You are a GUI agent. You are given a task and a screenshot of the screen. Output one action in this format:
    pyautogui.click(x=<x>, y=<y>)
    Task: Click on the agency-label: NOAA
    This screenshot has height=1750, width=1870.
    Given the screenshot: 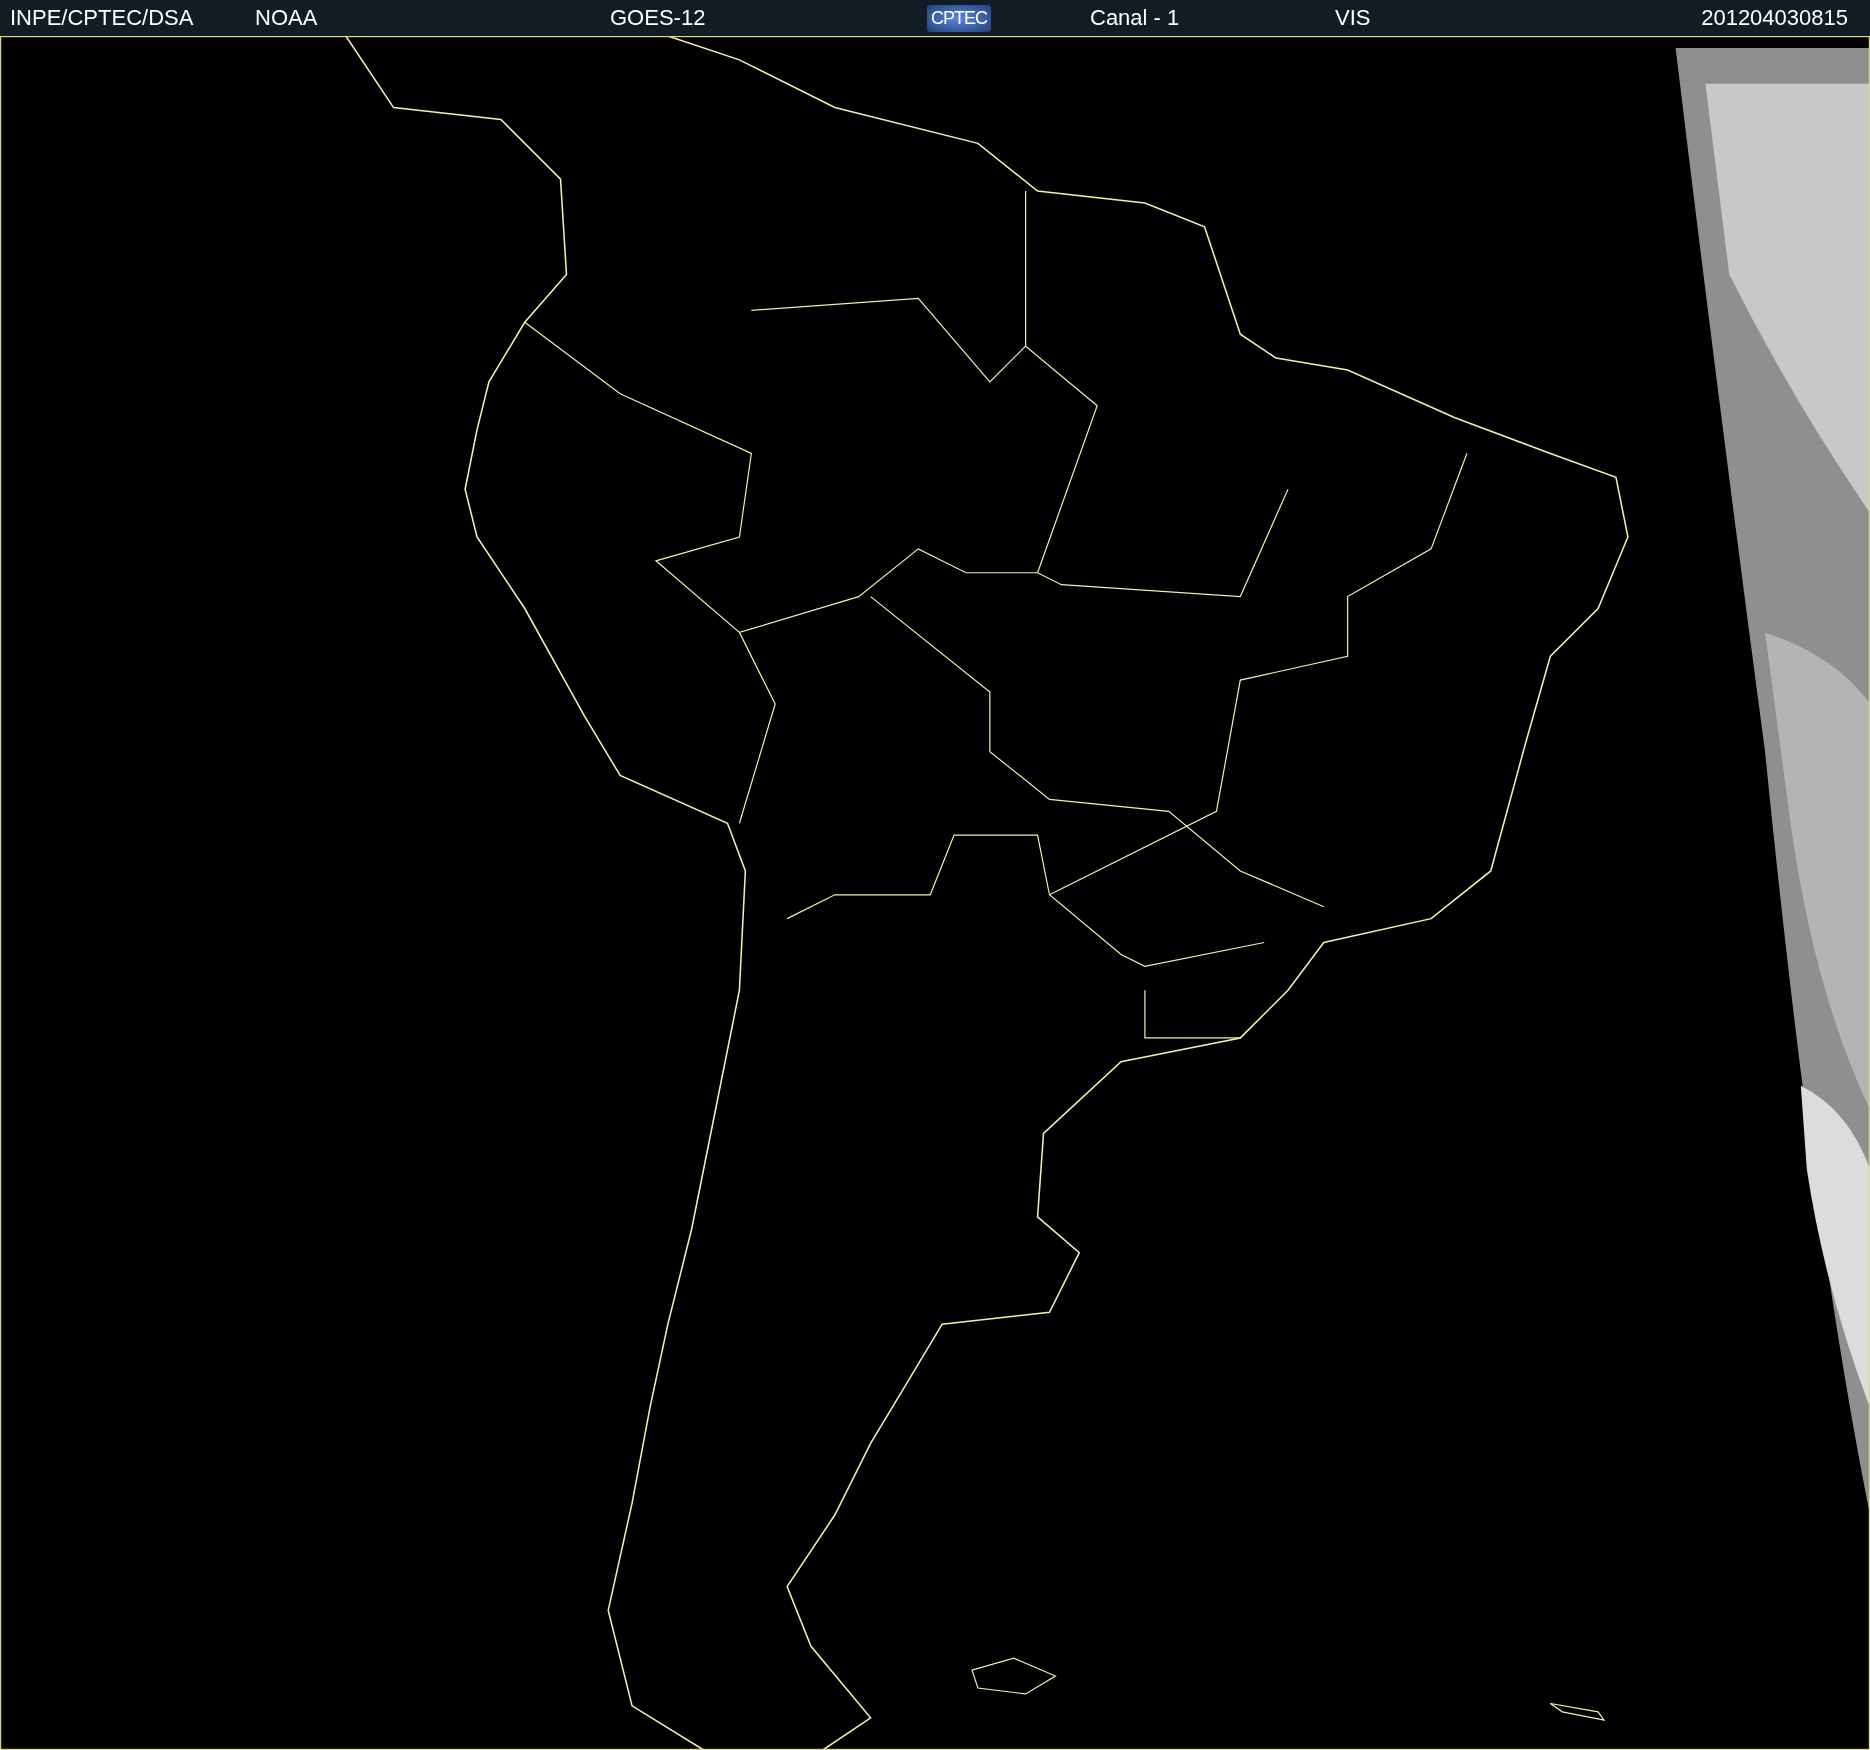 What is the action you would take?
    pyautogui.click(x=287, y=18)
    